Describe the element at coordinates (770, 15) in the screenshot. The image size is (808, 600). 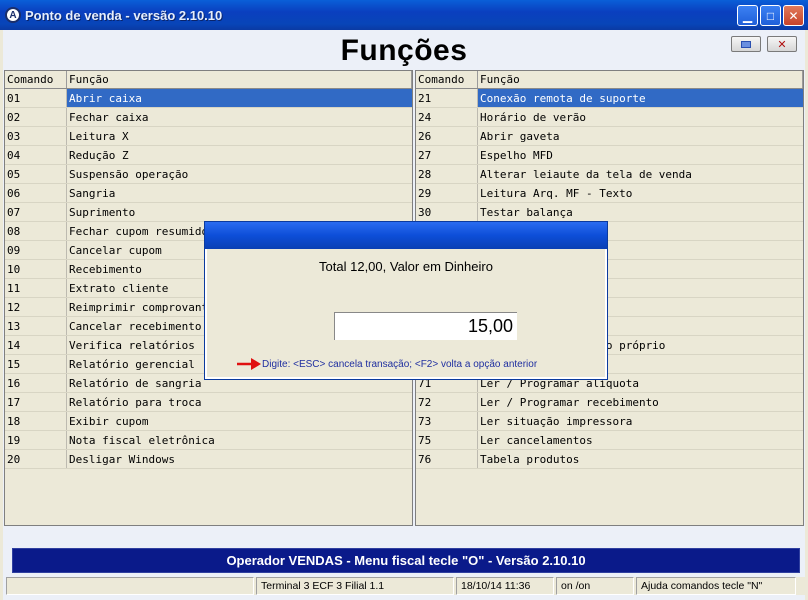
I see `maximize-button: □` at that location.